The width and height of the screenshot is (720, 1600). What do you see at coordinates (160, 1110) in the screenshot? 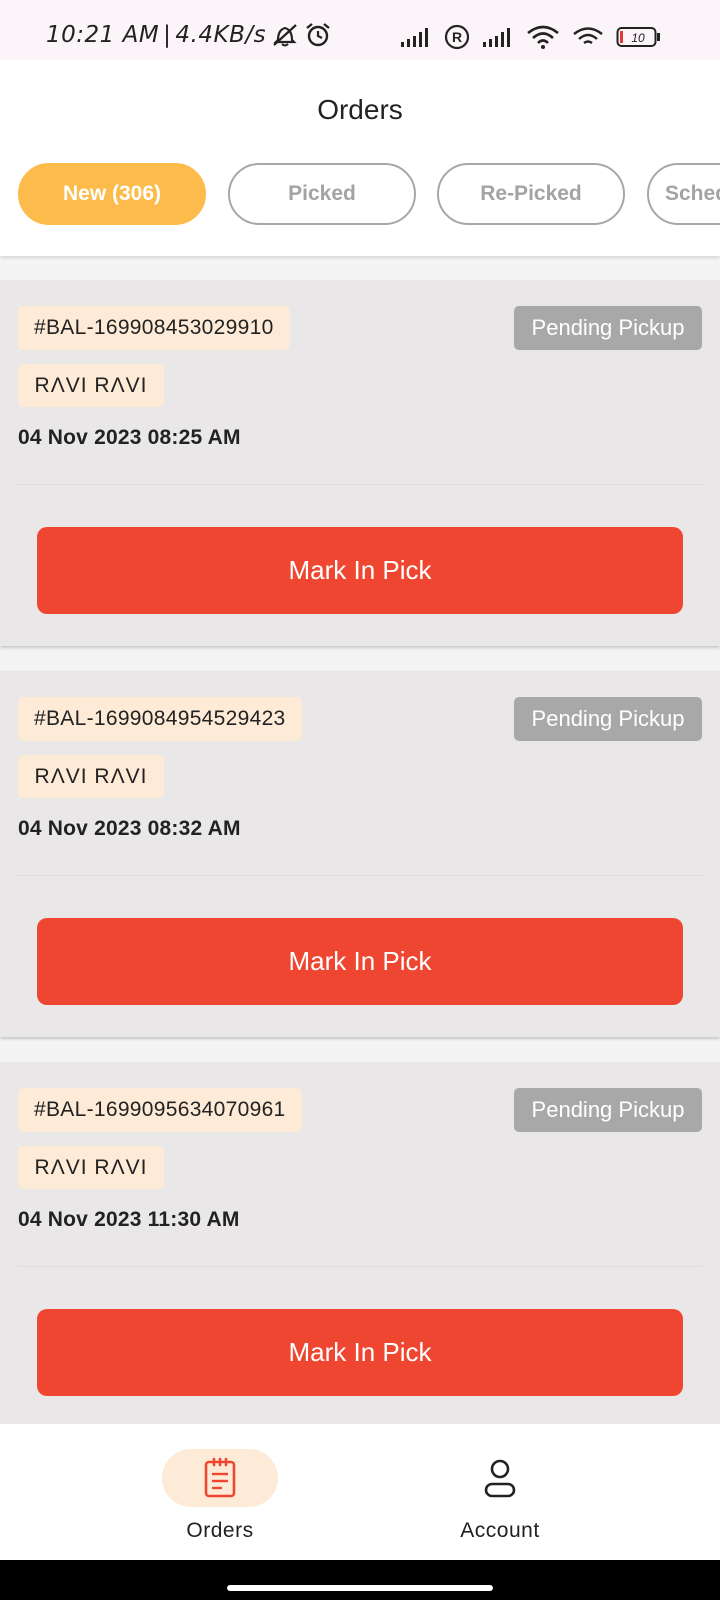
I see `order-id: #BAL-1699095634070961` at bounding box center [160, 1110].